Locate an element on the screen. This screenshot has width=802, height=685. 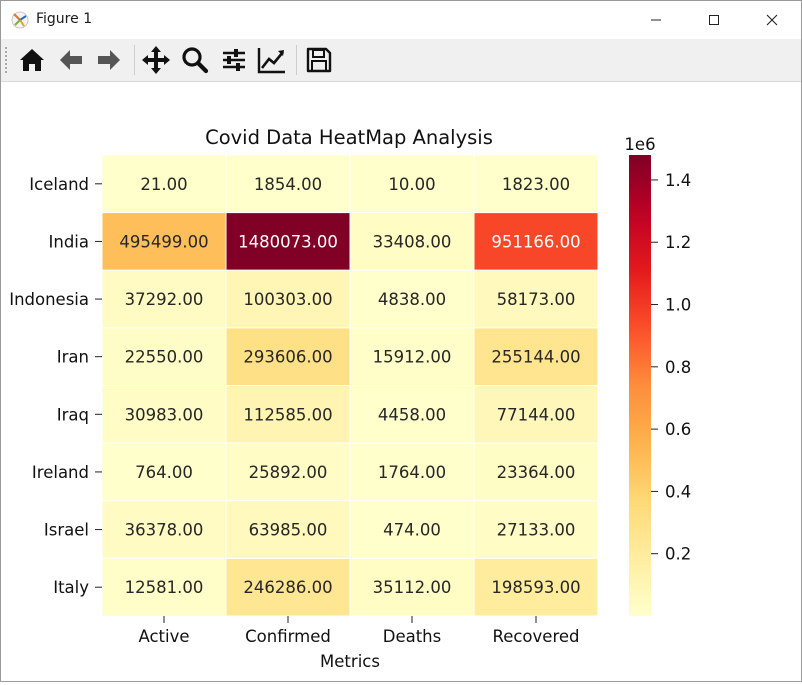
pan-button is located at coordinates (156, 60).